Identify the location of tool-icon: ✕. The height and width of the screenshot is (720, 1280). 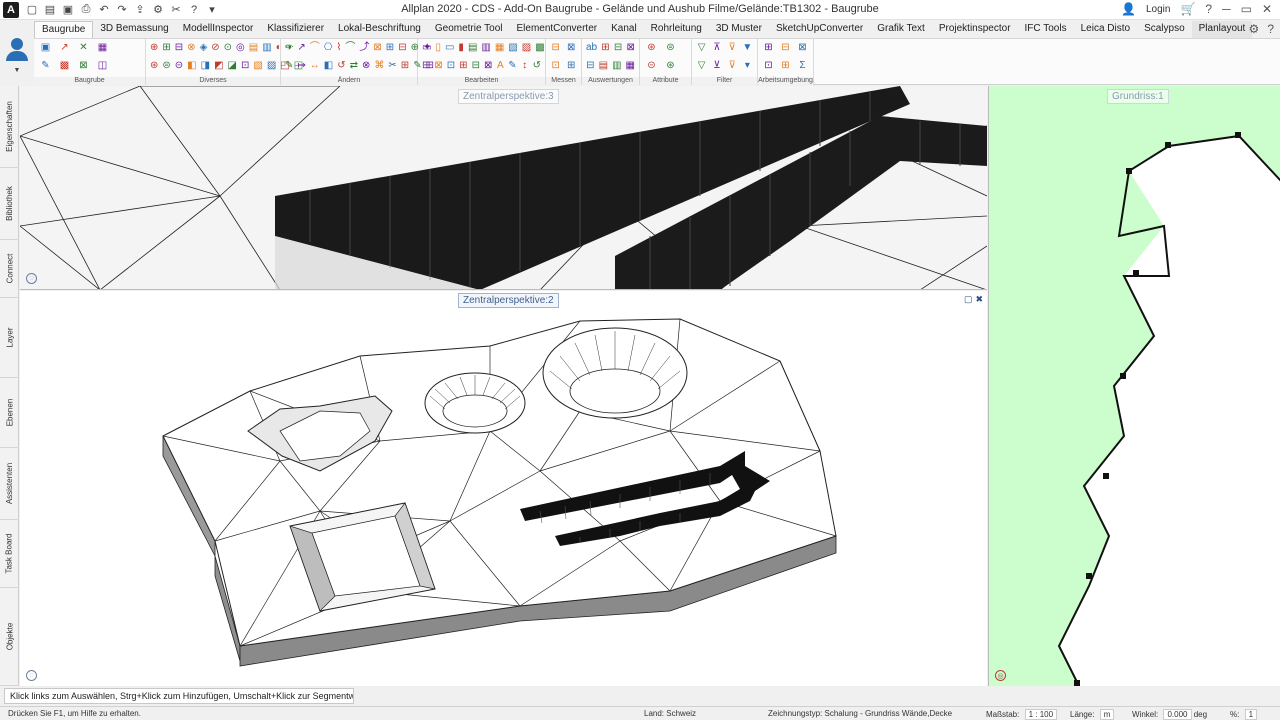
(83, 48).